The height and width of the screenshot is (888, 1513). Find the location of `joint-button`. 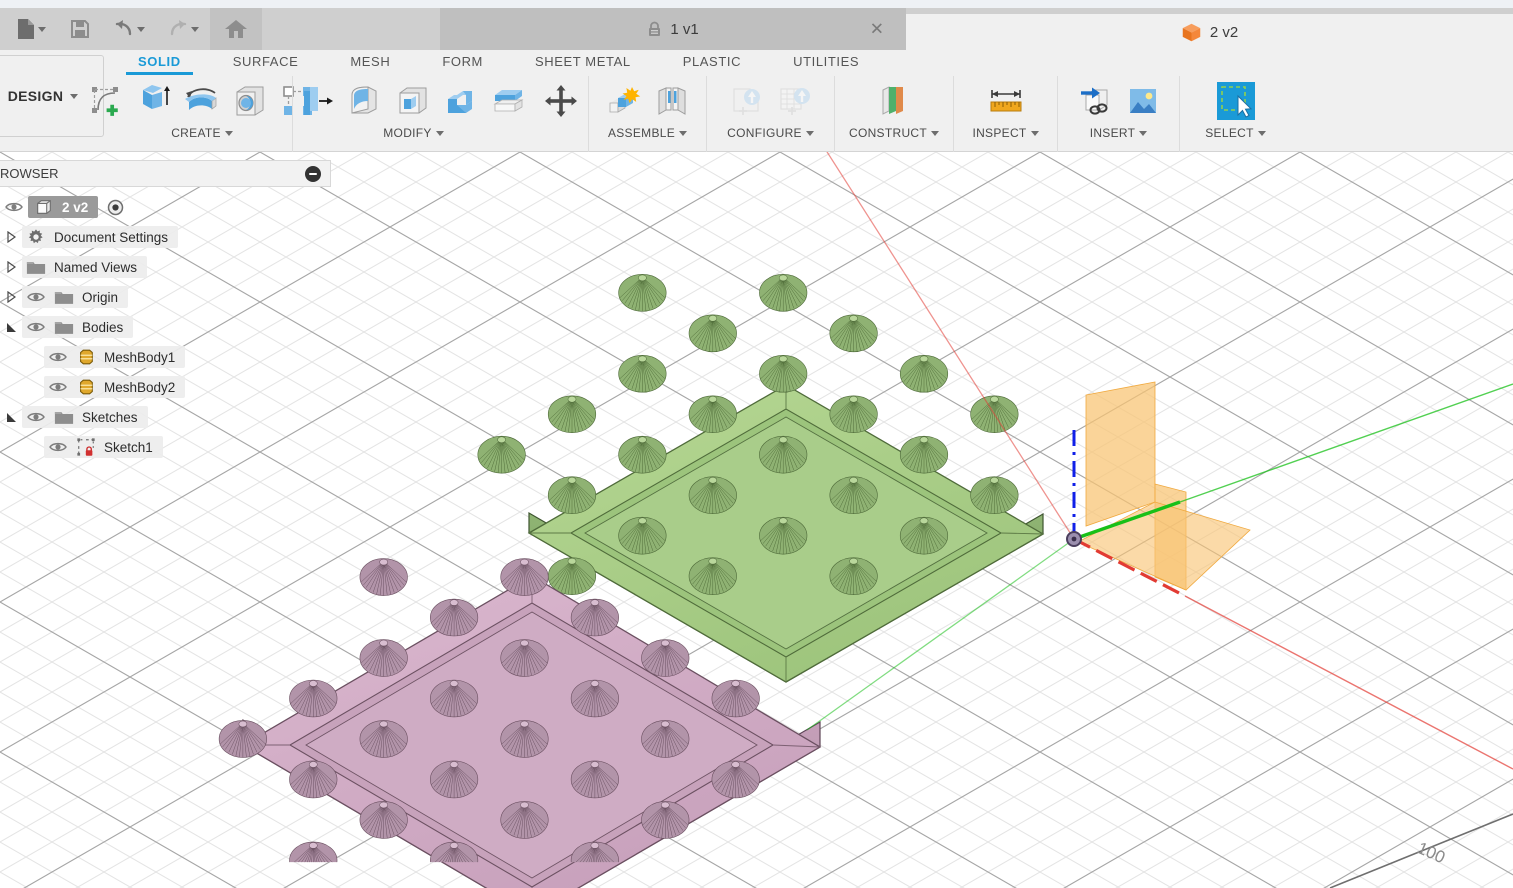

joint-button is located at coordinates (672, 101).